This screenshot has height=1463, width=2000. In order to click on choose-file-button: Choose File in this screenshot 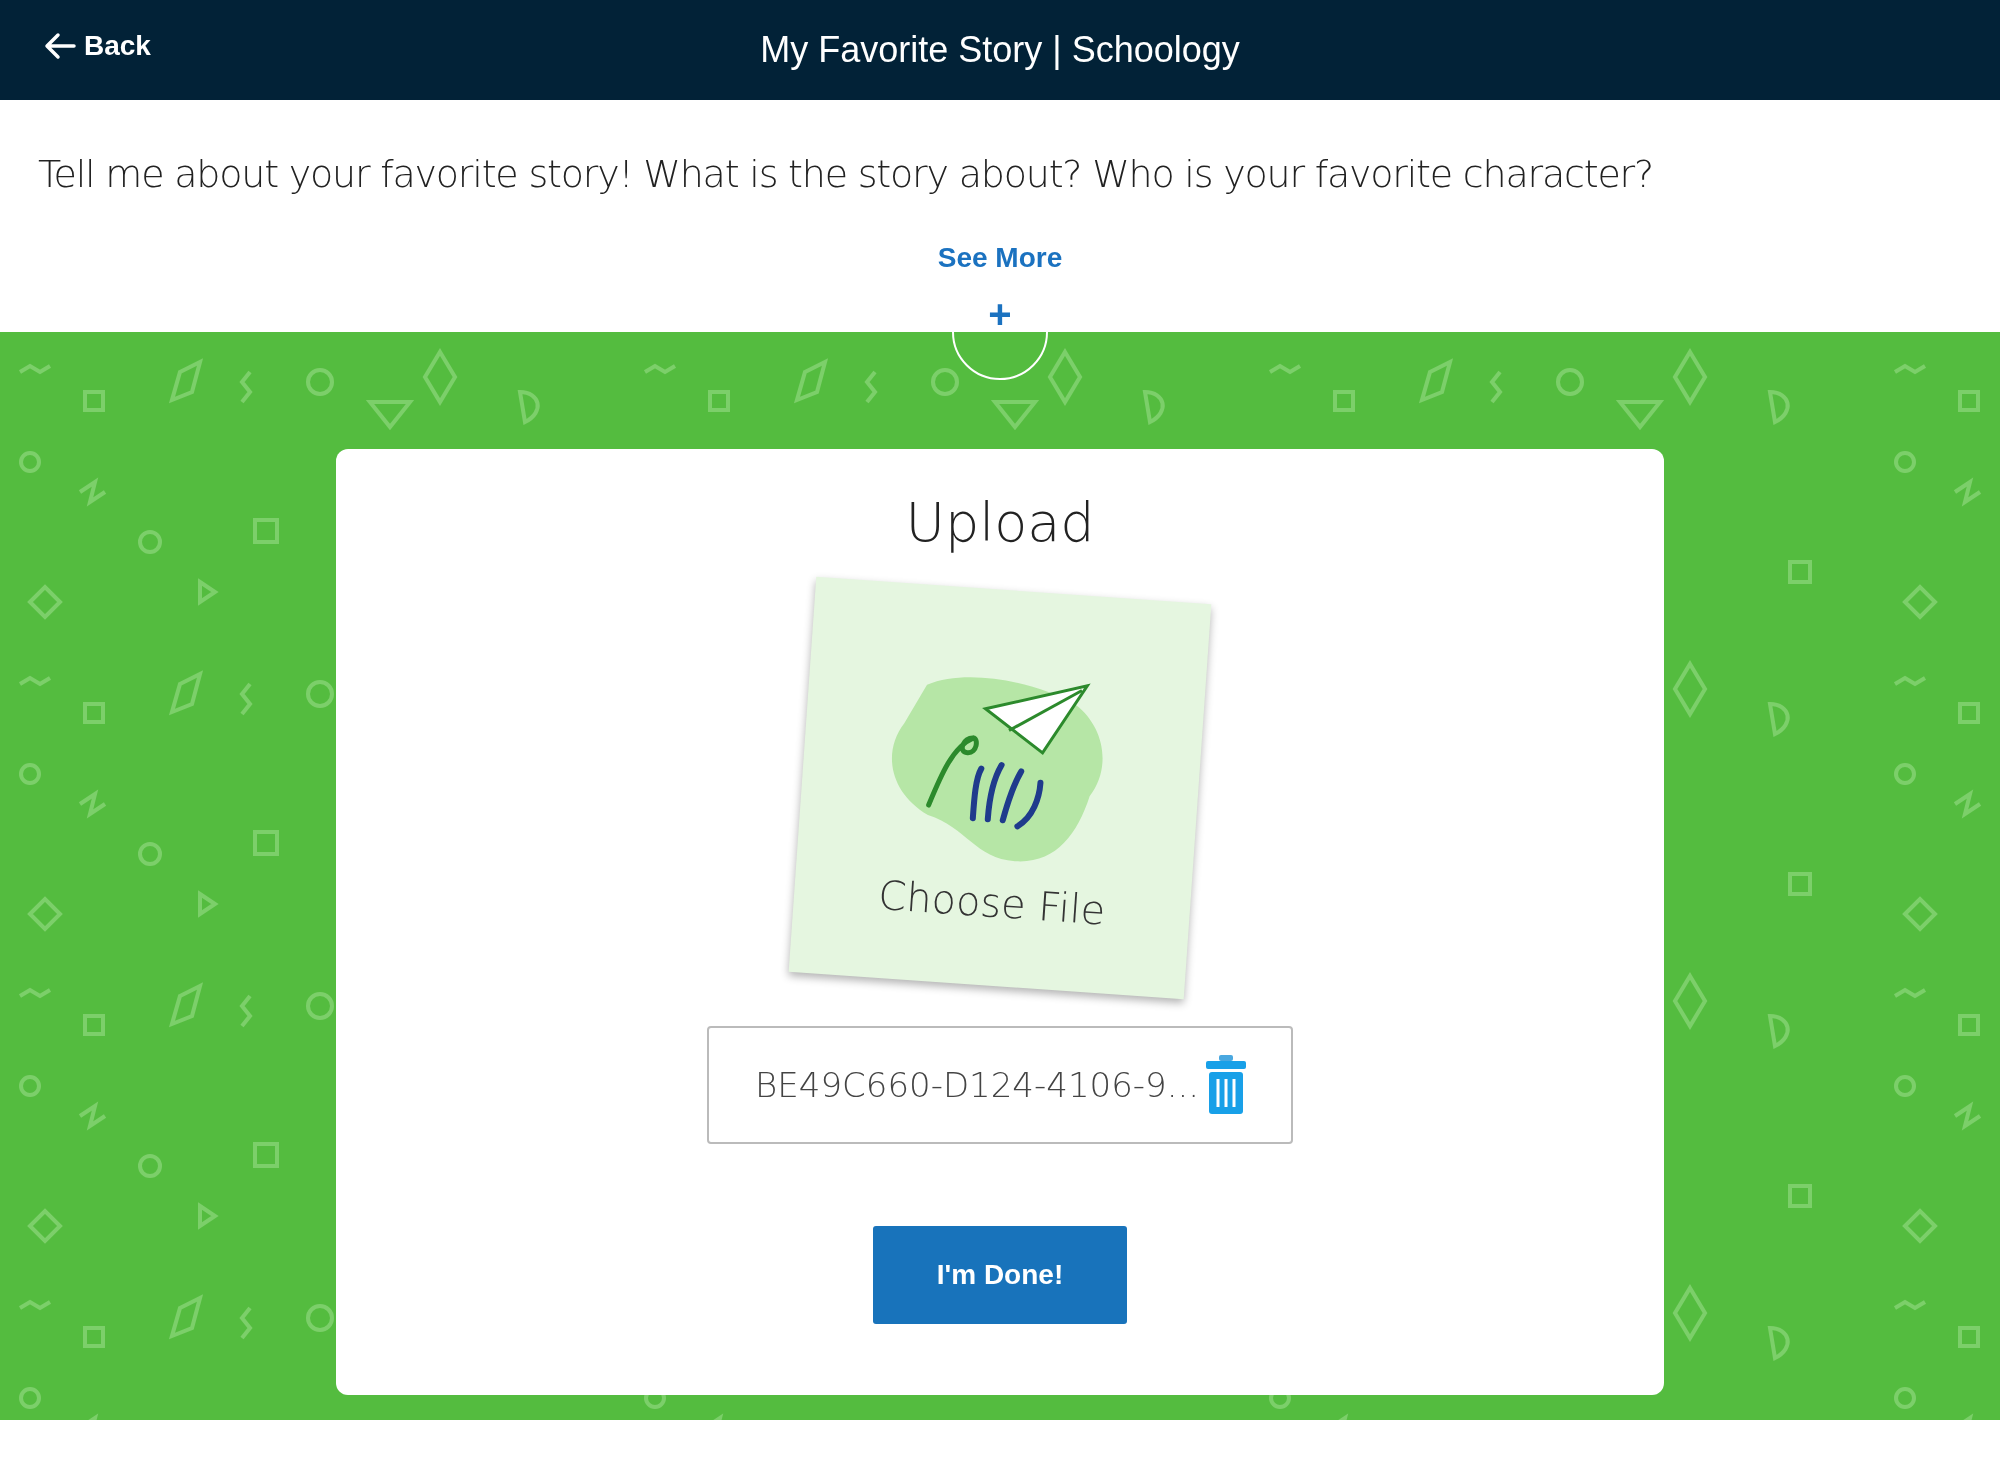, I will do `click(1000, 788)`.